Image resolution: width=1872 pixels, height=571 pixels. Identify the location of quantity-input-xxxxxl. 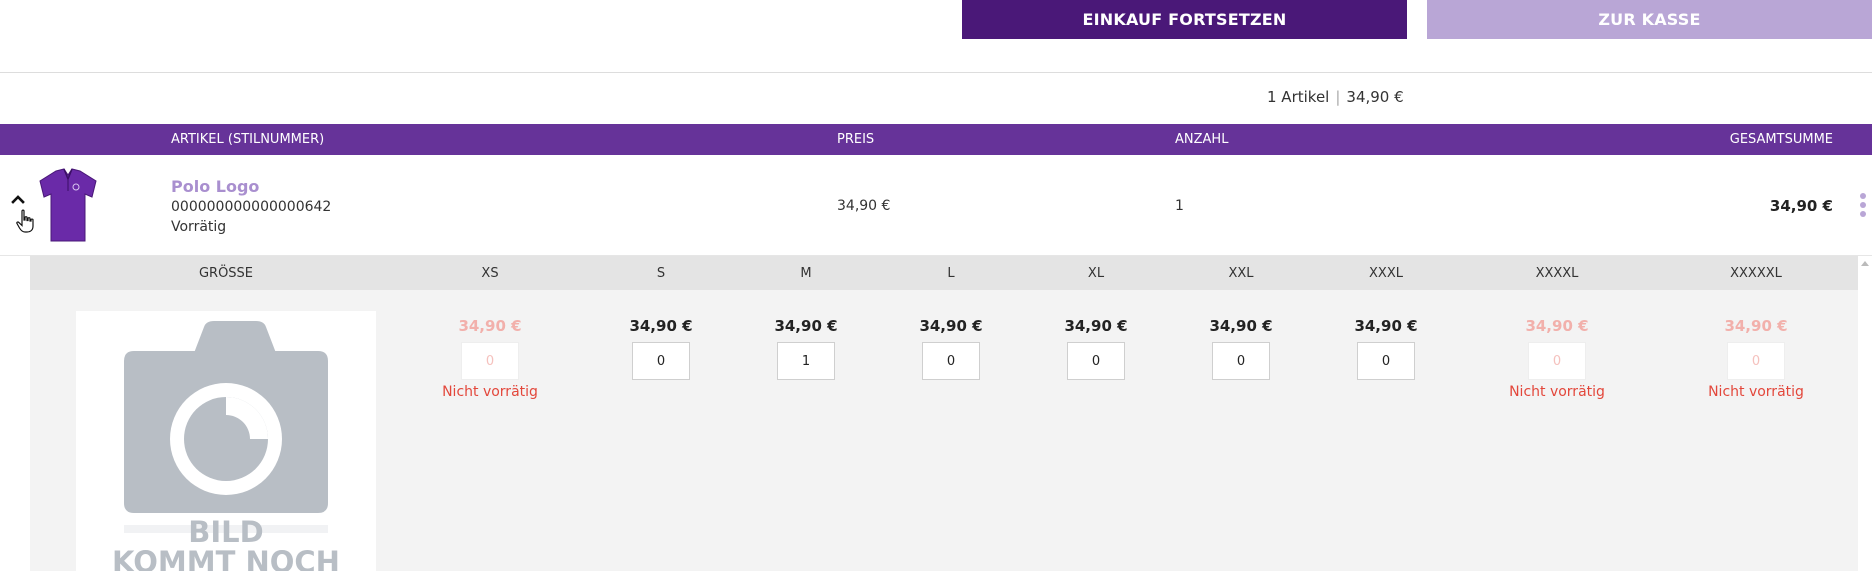
(1756, 361).